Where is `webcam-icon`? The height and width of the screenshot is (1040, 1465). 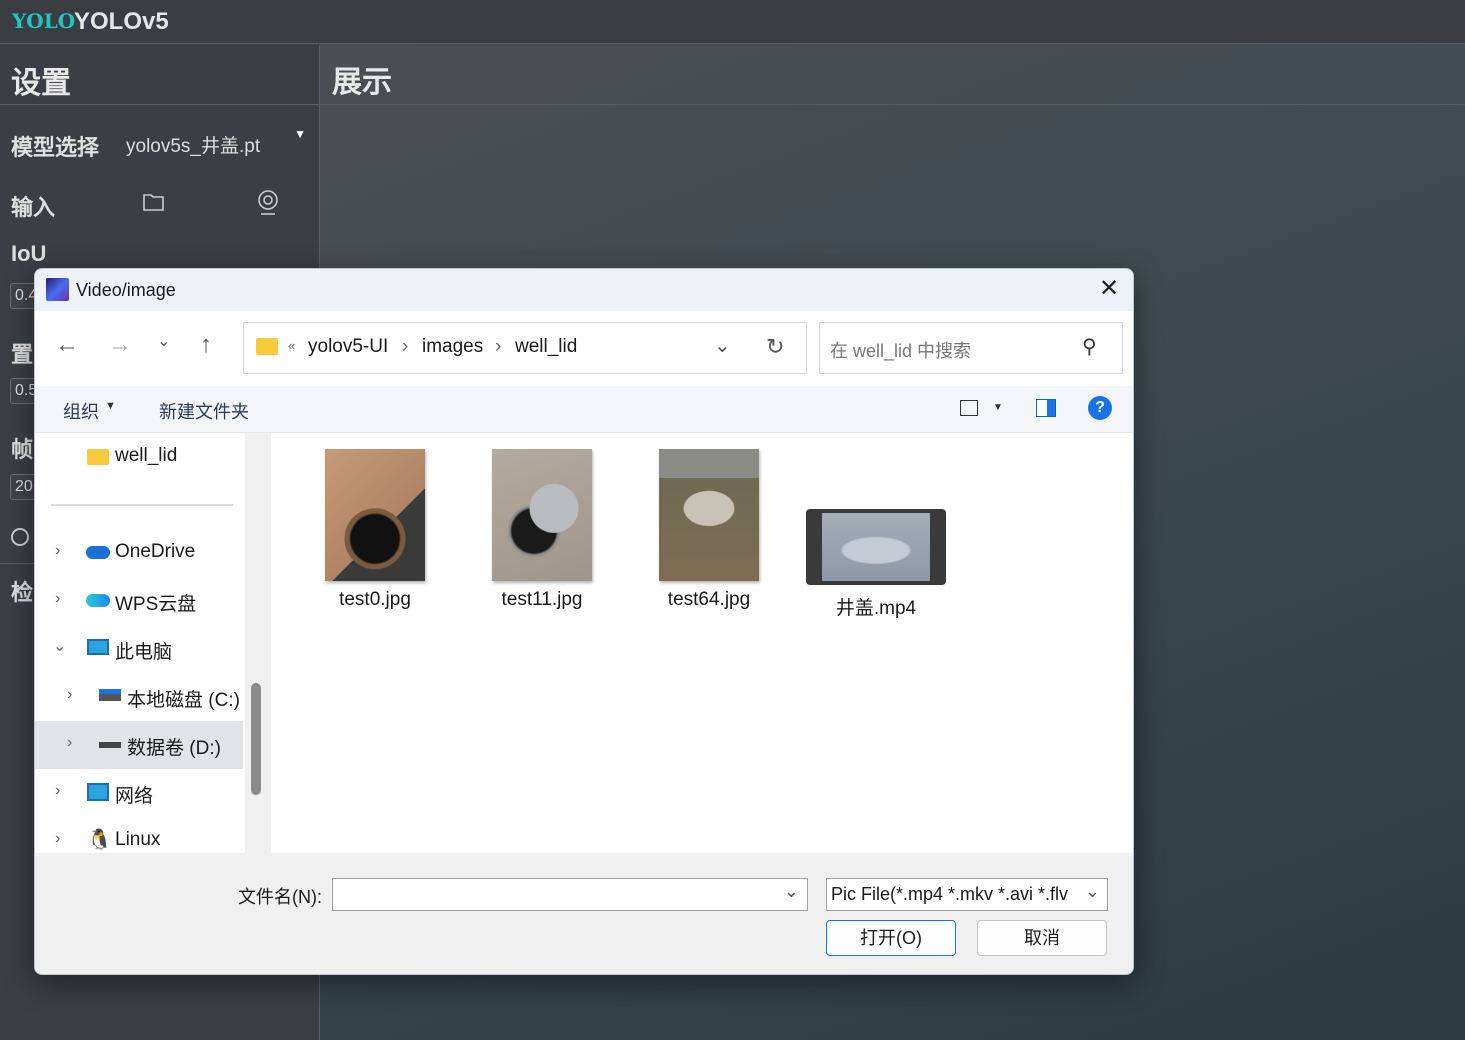
webcam-icon is located at coordinates (268, 202).